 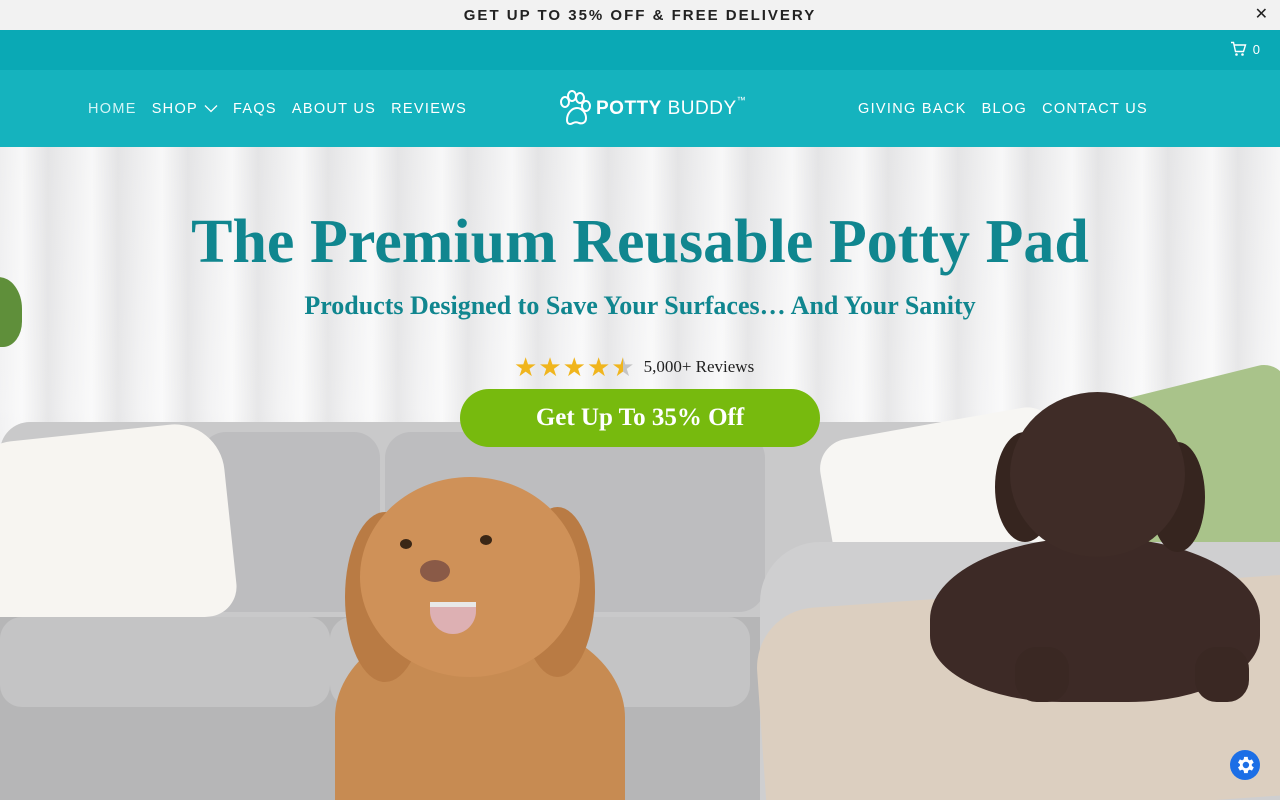 I want to click on accessibility-button, so click(x=1245, y=765).